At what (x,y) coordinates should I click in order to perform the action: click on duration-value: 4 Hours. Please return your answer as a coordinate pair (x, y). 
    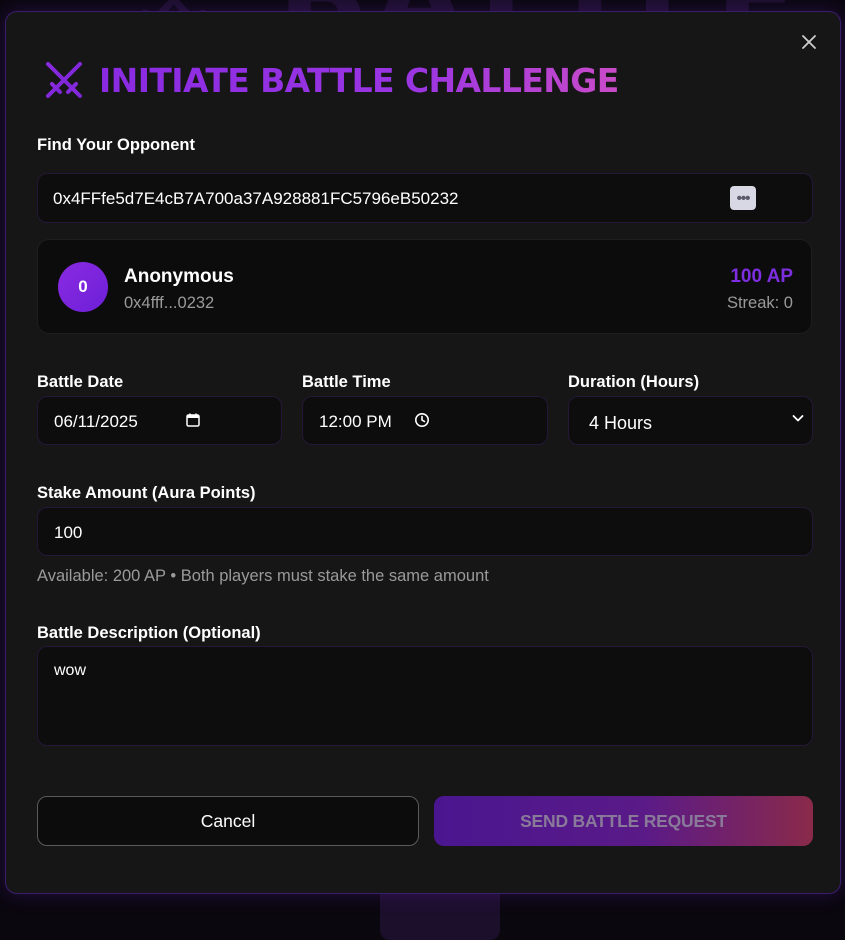
    Looking at the image, I should click on (621, 423).